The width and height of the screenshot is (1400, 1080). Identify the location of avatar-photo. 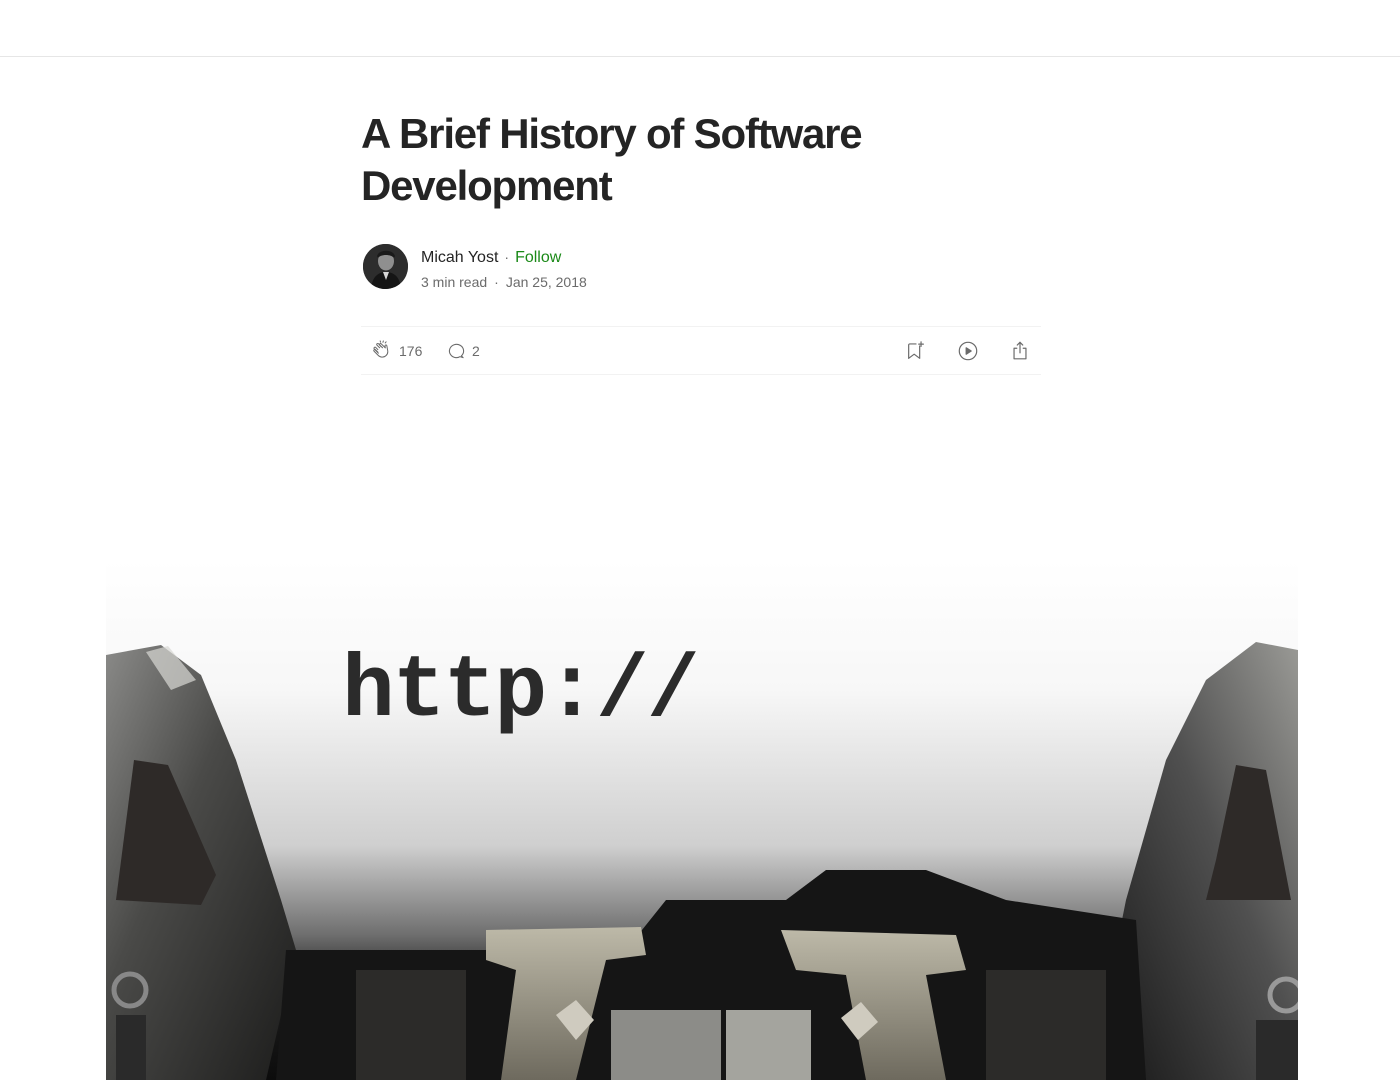
(385, 266).